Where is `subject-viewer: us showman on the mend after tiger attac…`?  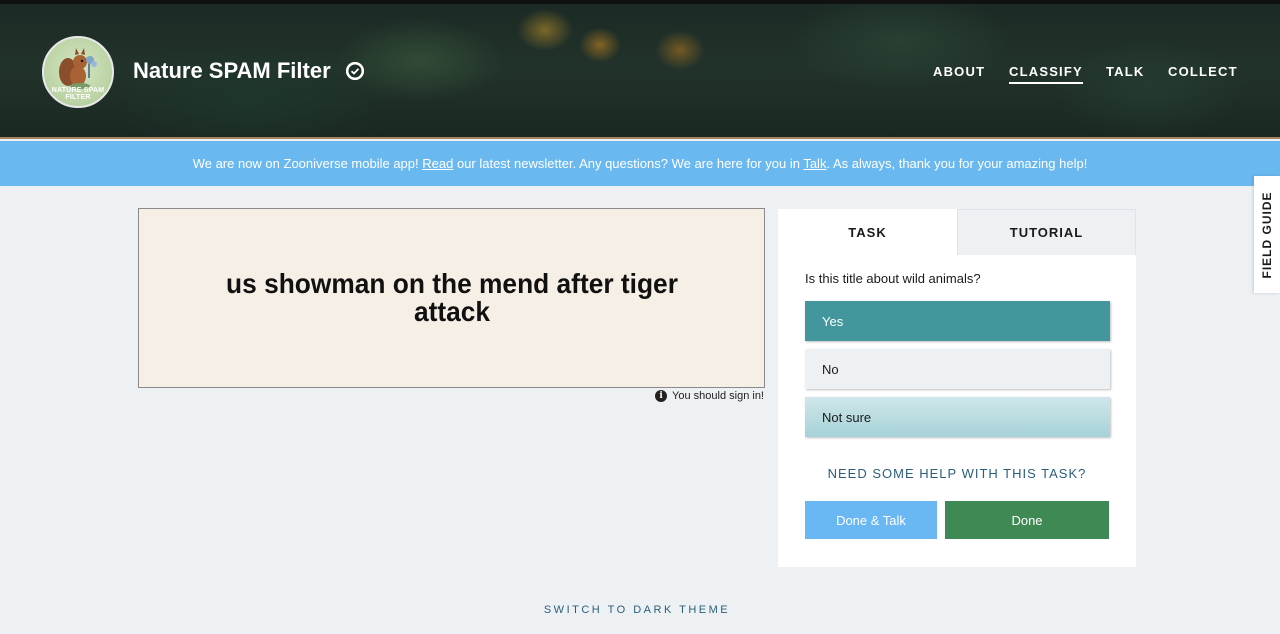 subject-viewer: us showman on the mend after tiger attac… is located at coordinates (451, 298).